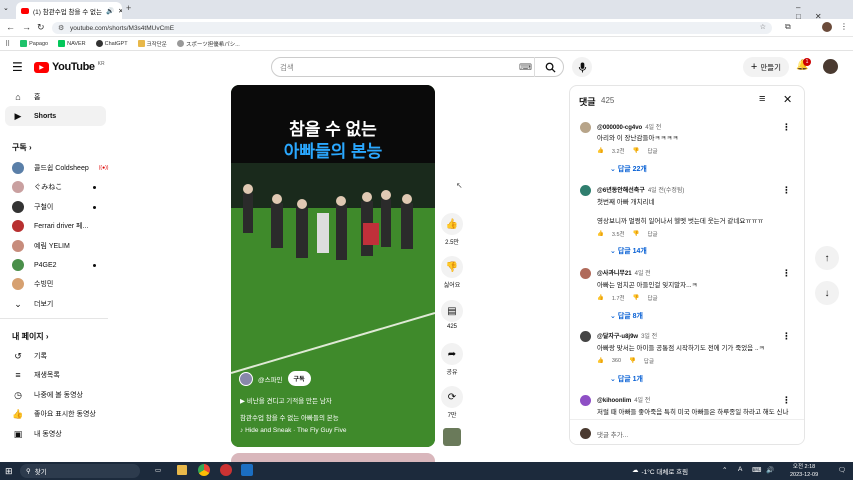 The width and height of the screenshot is (853, 480). What do you see at coordinates (788, 27) in the screenshot?
I see `extensions-icon: ⧉` at bounding box center [788, 27].